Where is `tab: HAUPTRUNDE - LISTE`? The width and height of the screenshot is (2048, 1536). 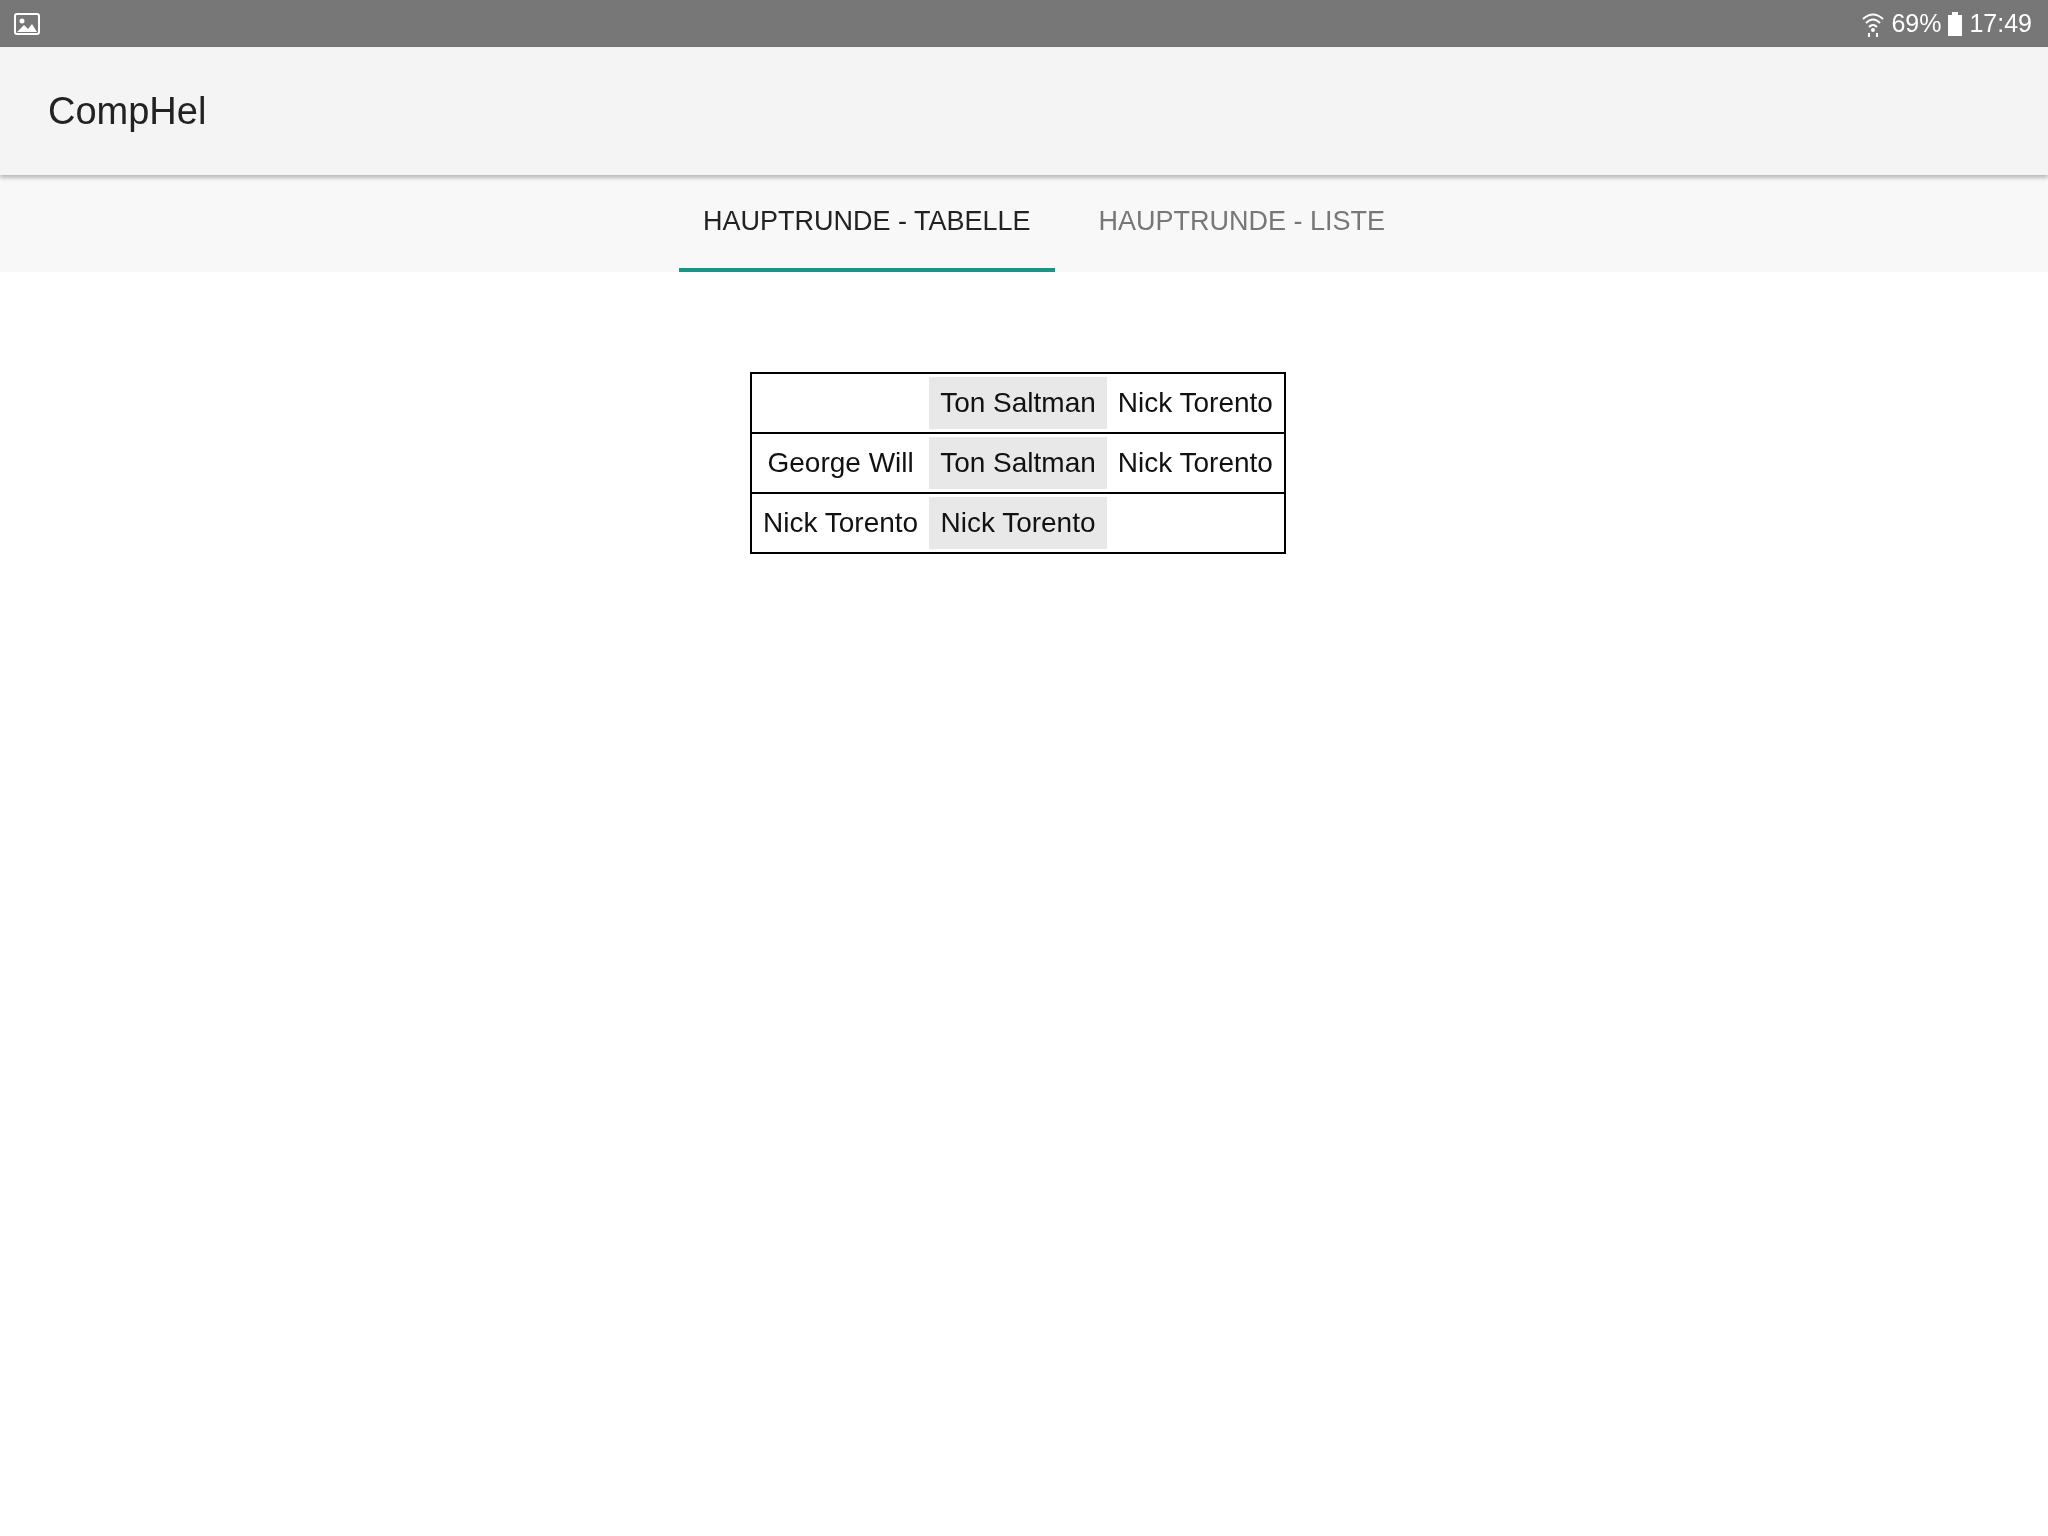
tab: HAUPTRUNDE - LISTE is located at coordinates (1242, 223).